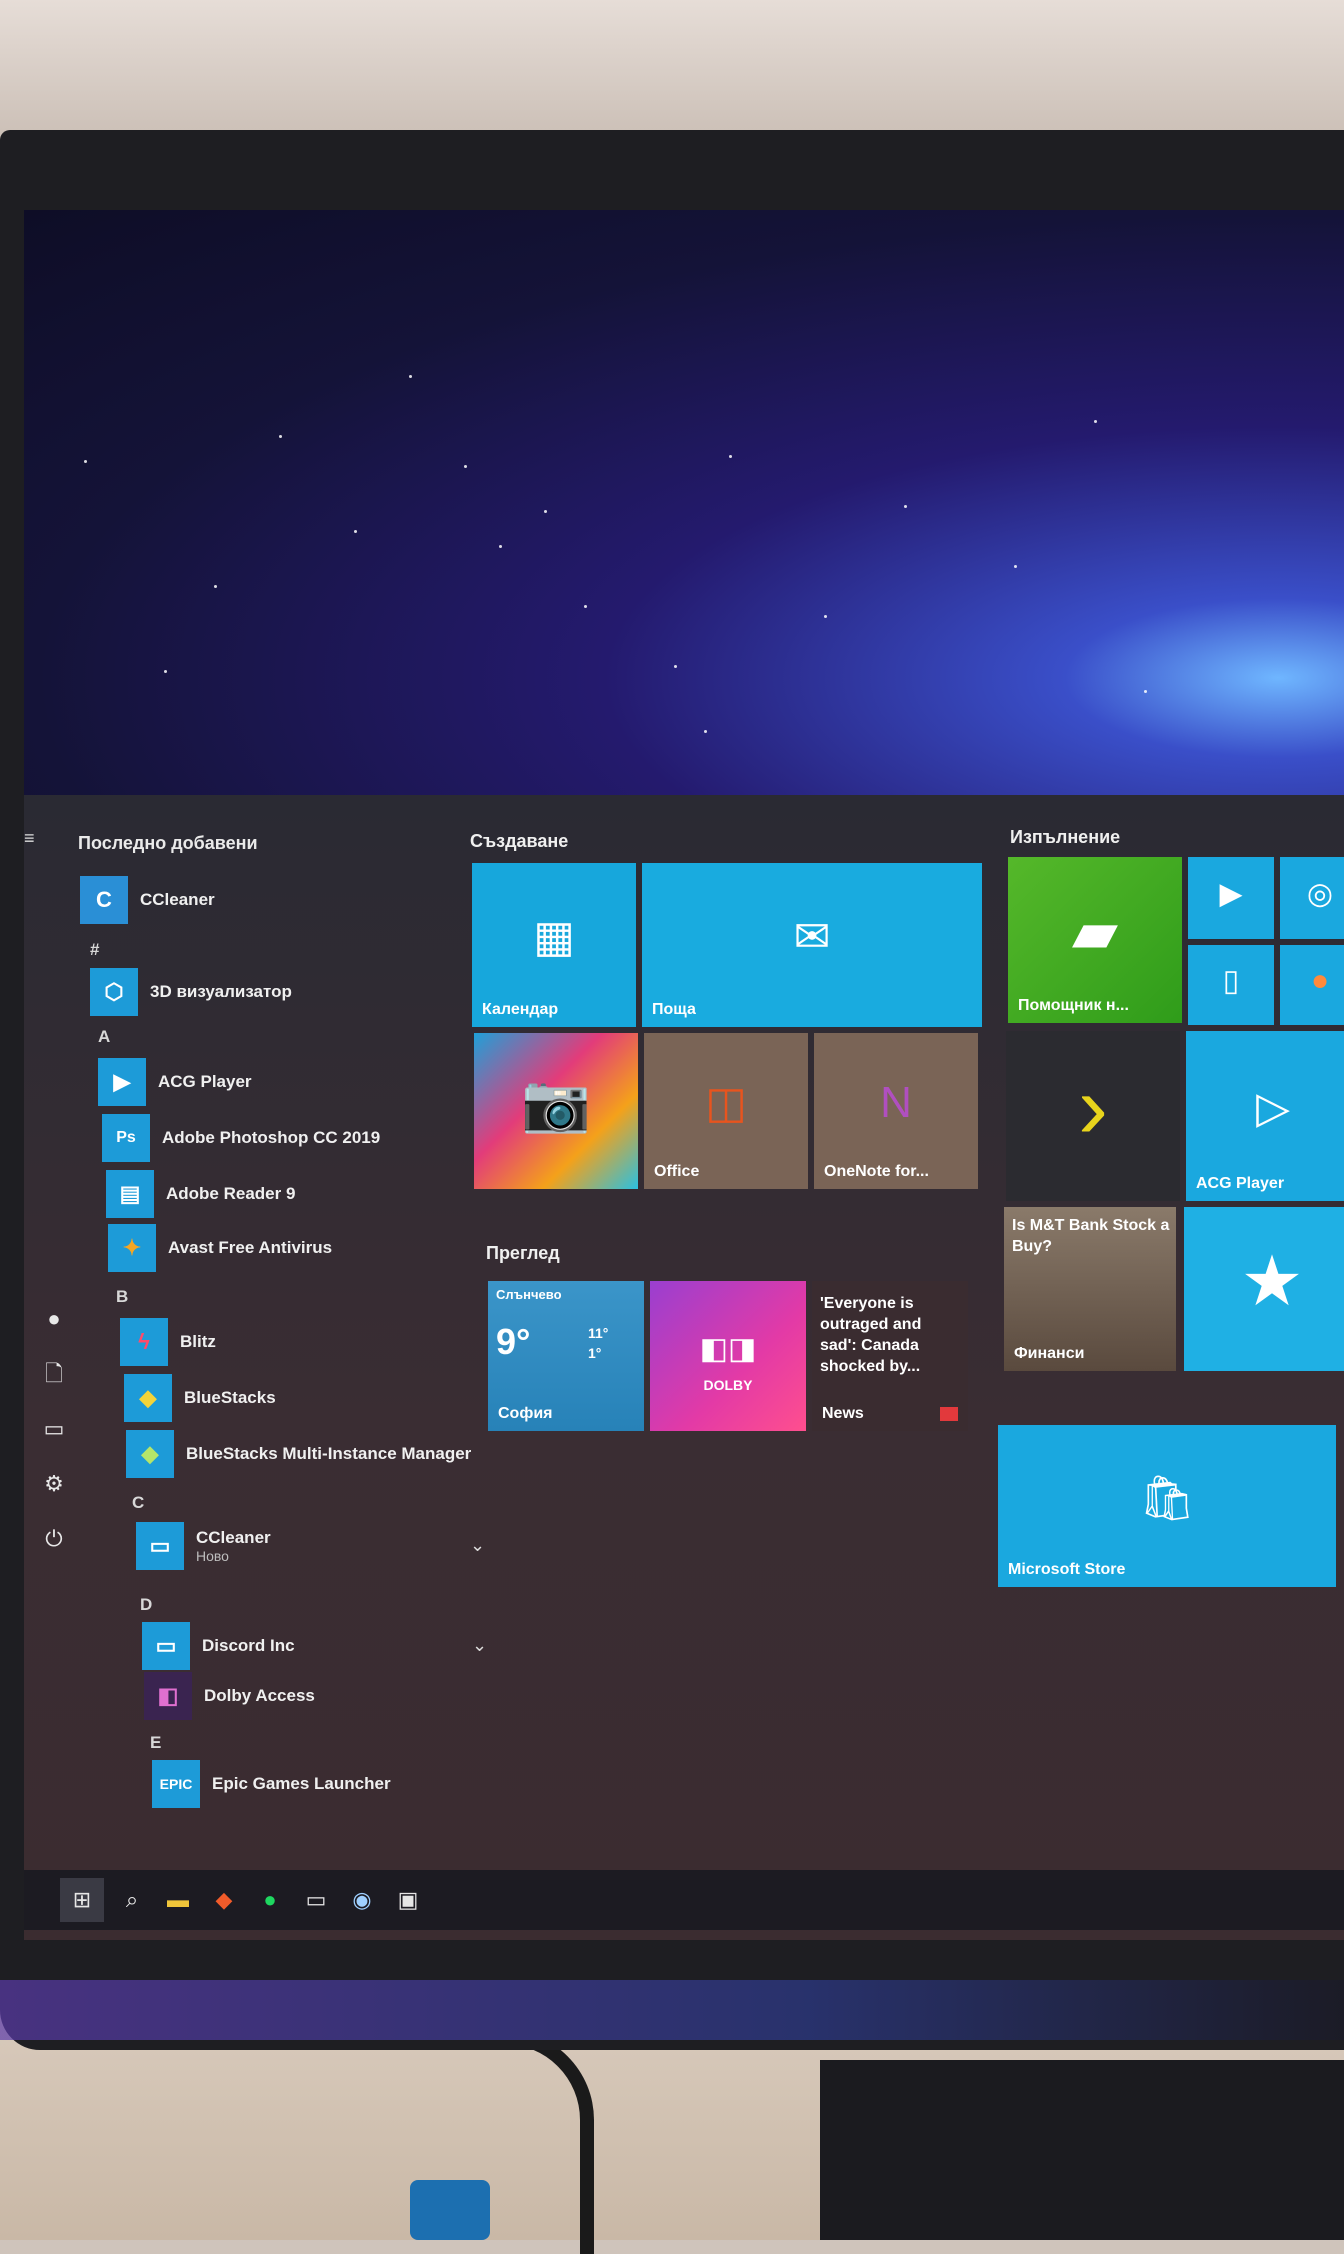 The image size is (1344, 2254). What do you see at coordinates (525, 1413) in the screenshot?
I see `weather-city: София` at bounding box center [525, 1413].